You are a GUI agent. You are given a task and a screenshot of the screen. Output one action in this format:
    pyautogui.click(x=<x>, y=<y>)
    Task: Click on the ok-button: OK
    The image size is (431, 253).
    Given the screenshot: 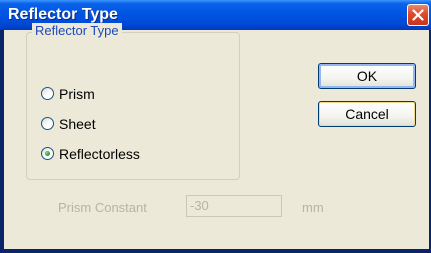 What is the action you would take?
    pyautogui.click(x=367, y=76)
    